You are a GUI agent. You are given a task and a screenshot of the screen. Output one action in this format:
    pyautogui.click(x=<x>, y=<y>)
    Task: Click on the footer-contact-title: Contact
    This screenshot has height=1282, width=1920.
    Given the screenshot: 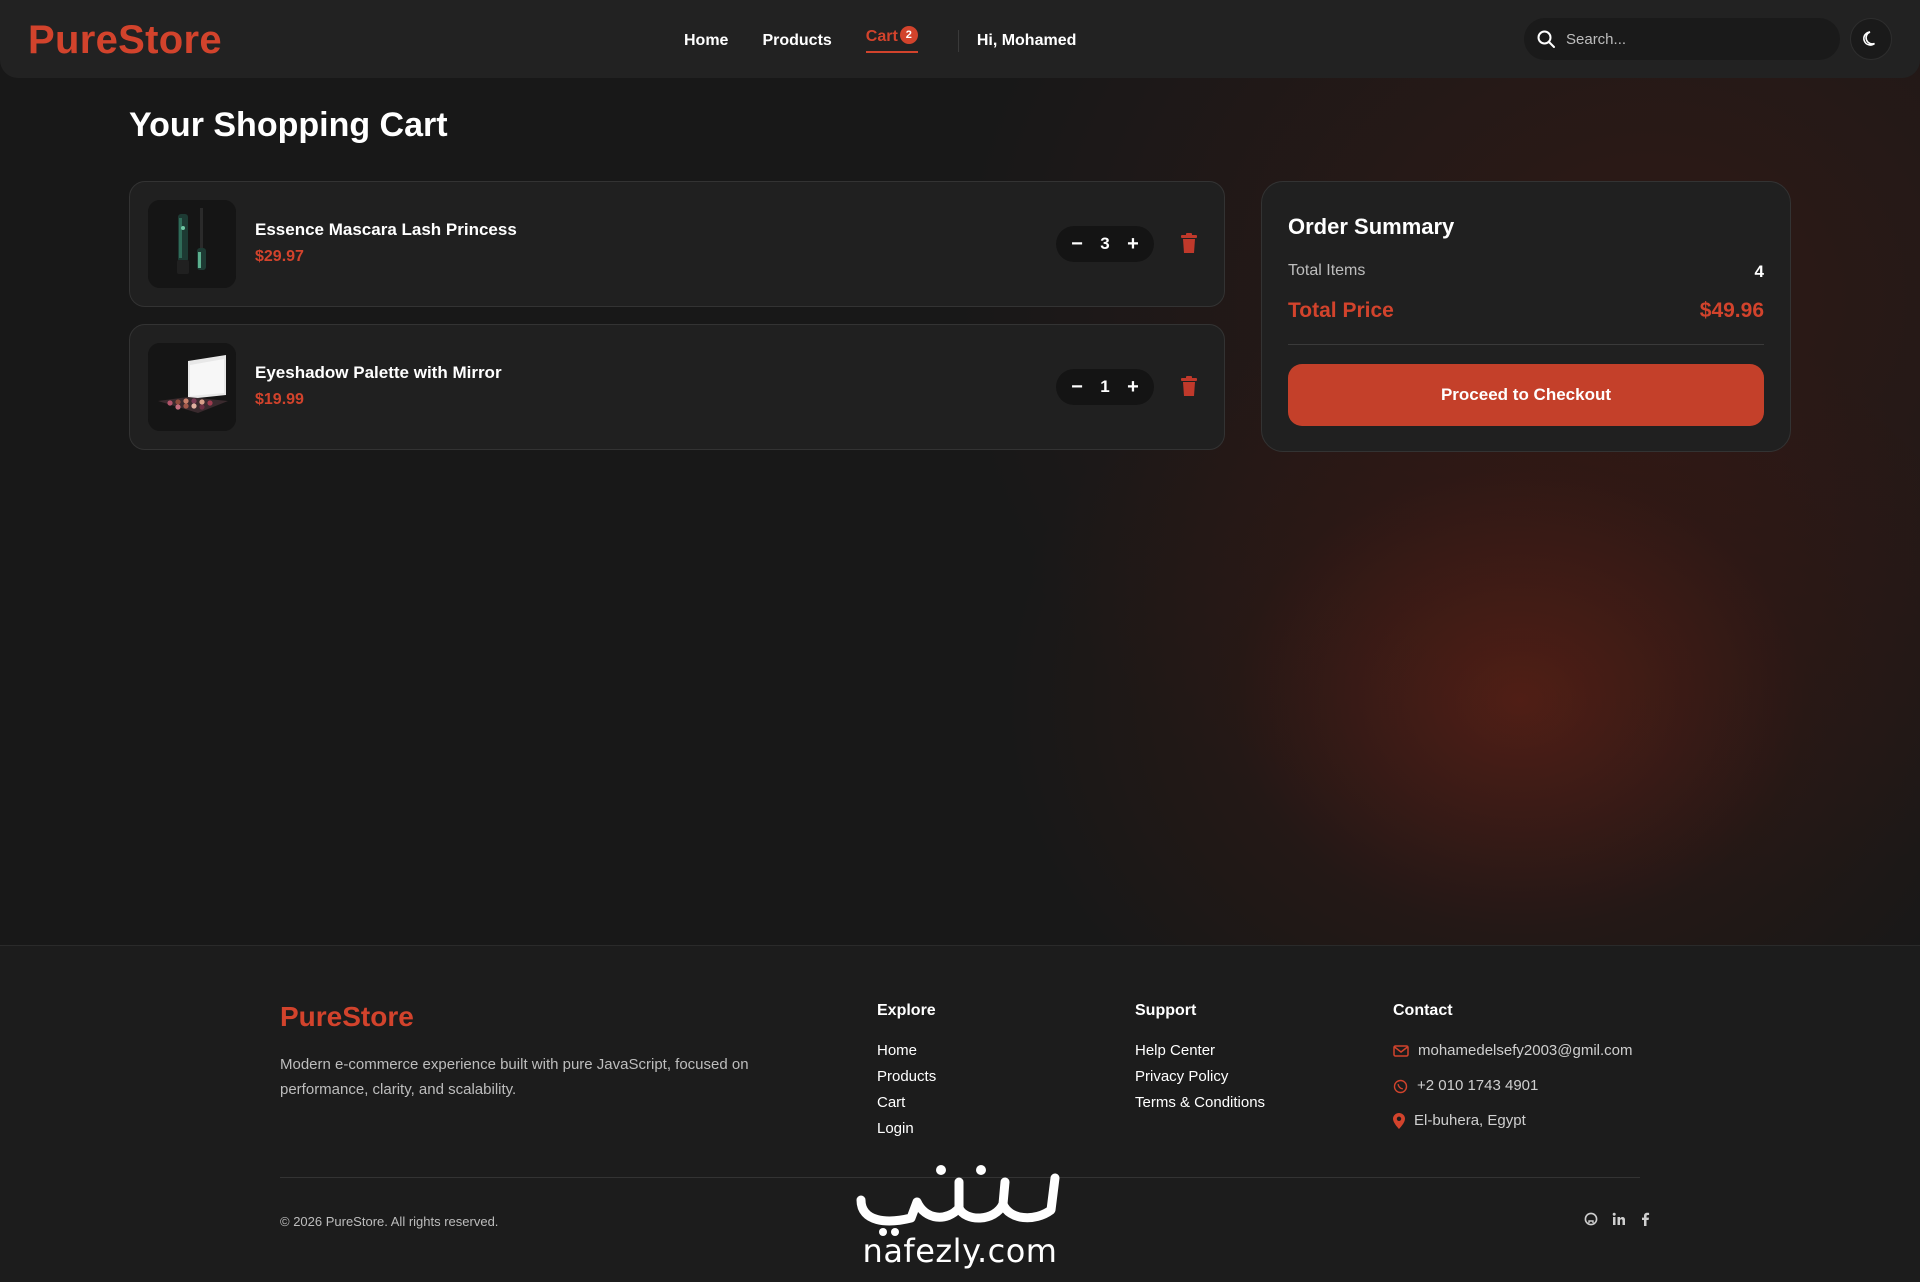 What is the action you would take?
    pyautogui.click(x=1423, y=1010)
    